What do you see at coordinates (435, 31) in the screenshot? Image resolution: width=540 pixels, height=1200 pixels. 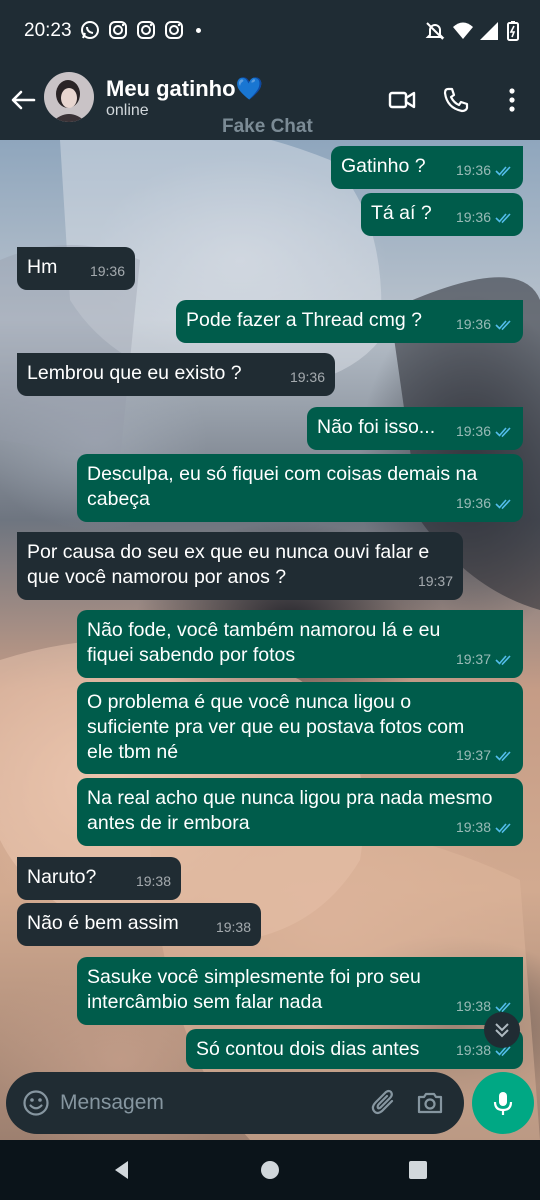 I see `mute-icon` at bounding box center [435, 31].